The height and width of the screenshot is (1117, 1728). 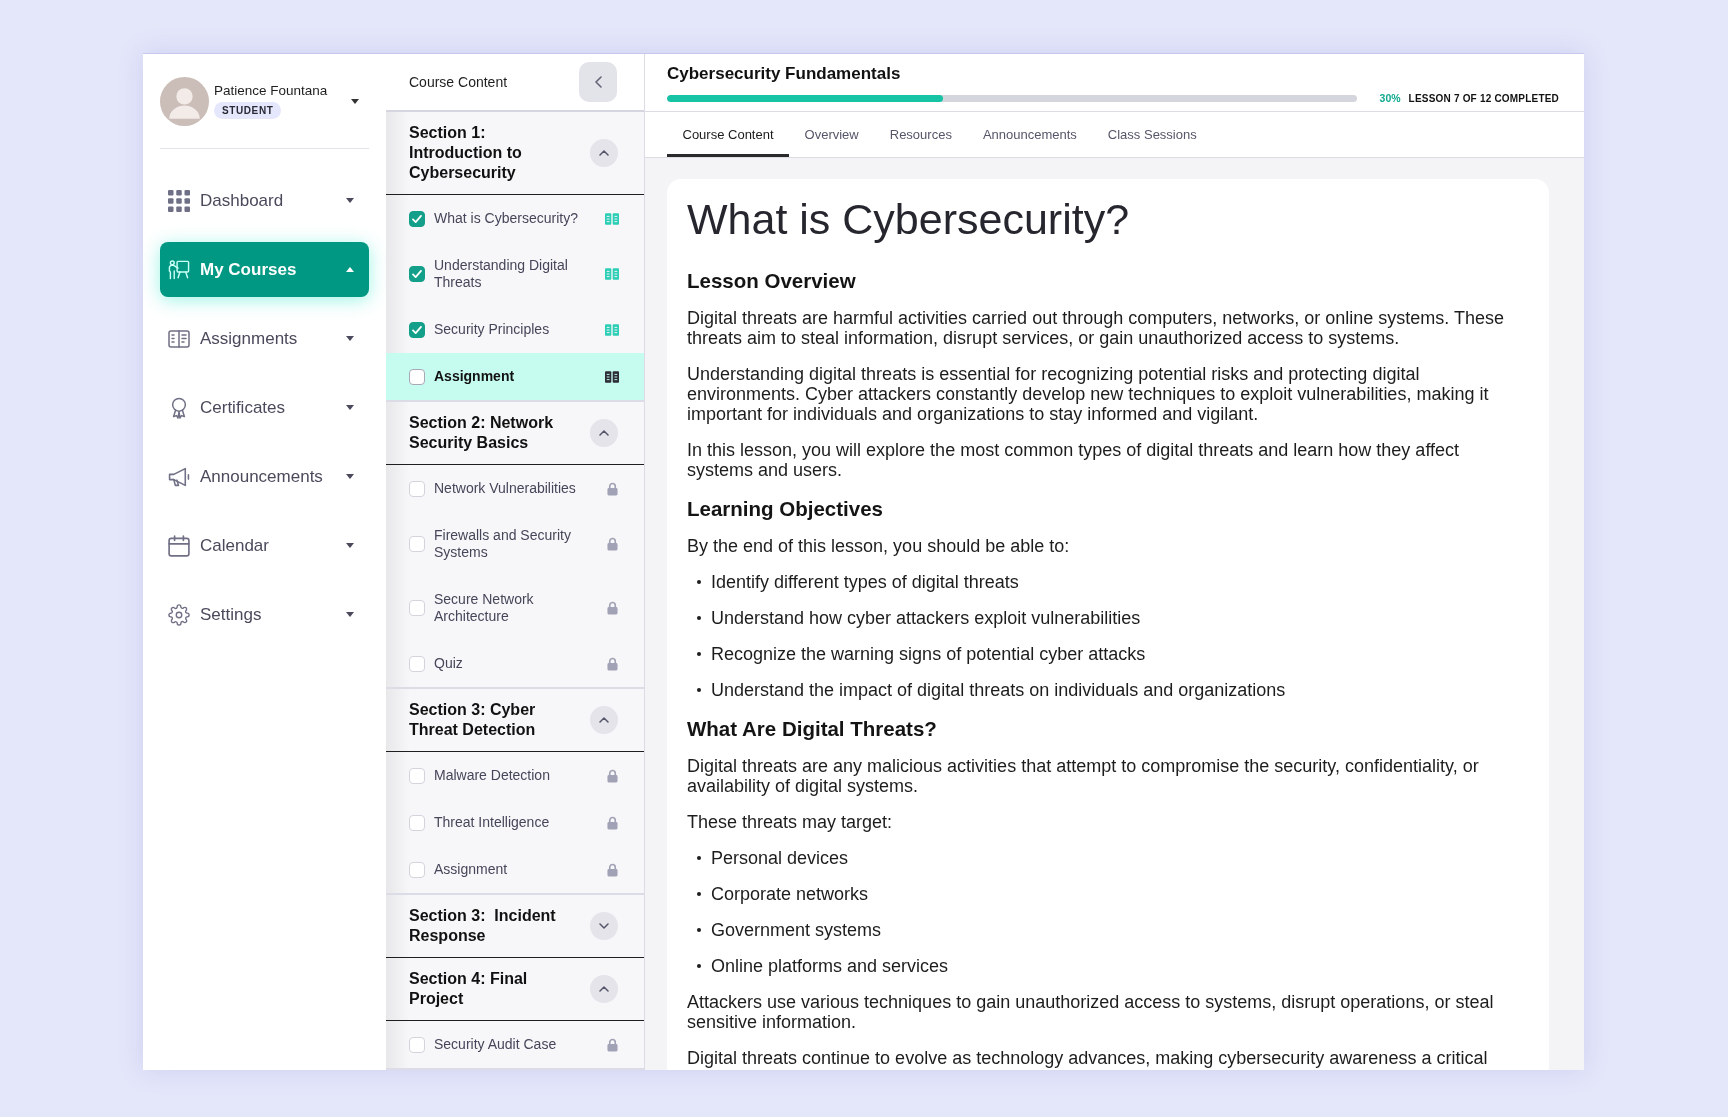 I want to click on nav-item: Assignments, so click(x=264, y=338).